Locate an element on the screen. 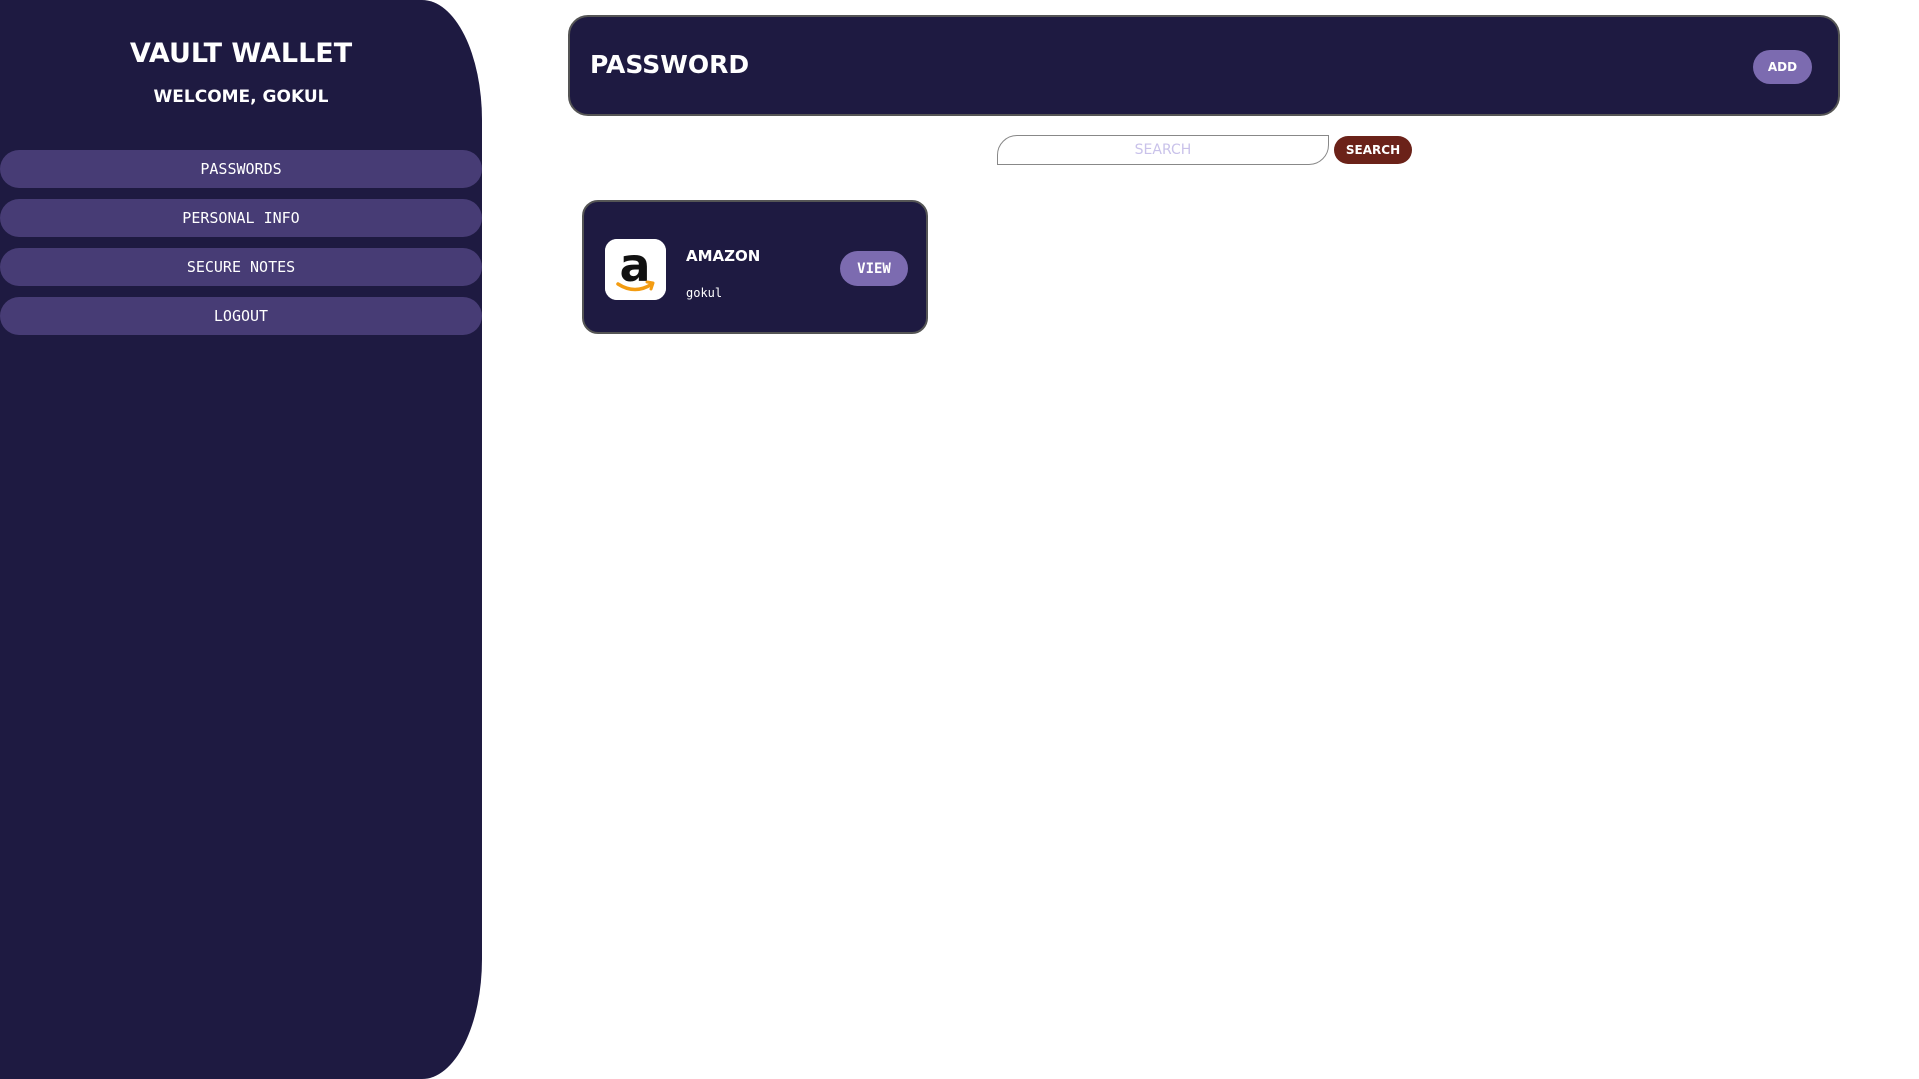 The image size is (1919, 1079). view-button: VIEW is located at coordinates (874, 268).